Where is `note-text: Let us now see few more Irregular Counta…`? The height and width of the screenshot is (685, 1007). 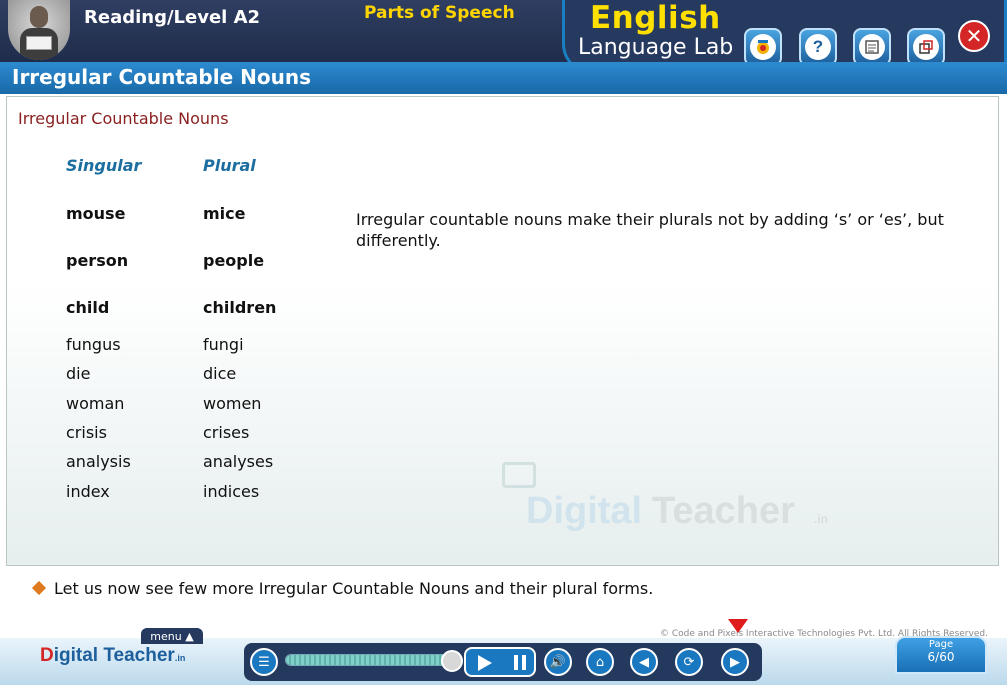 note-text: Let us now see few more Irregular Counta… is located at coordinates (354, 588).